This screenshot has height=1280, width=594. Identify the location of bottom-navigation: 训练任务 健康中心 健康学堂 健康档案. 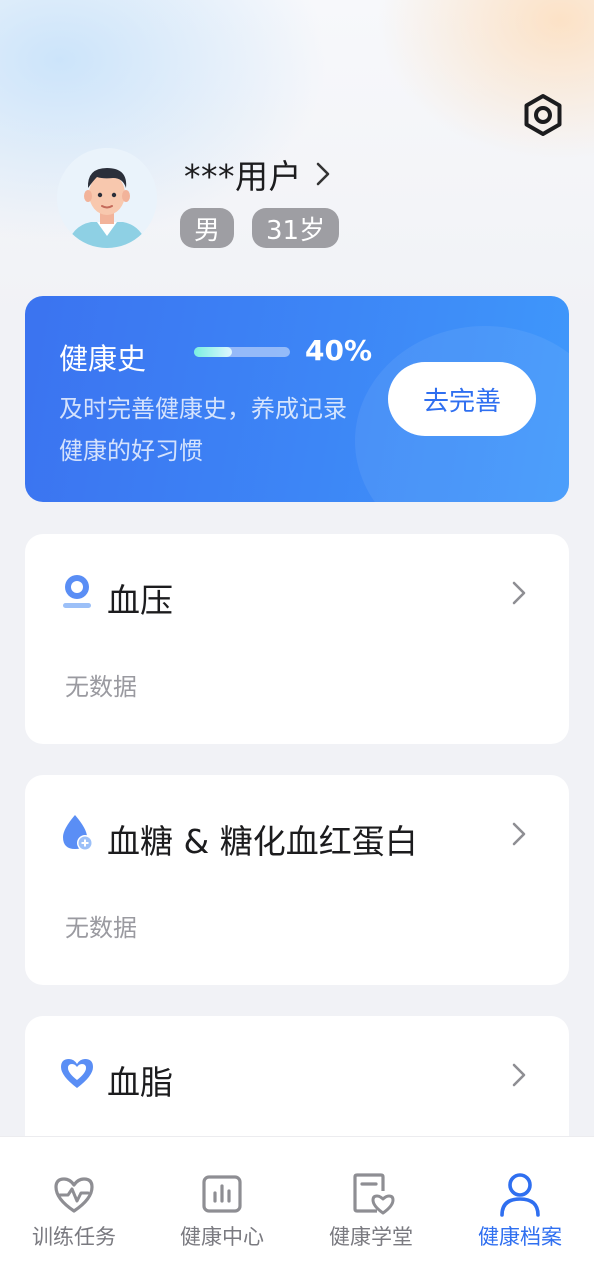
(297, 1208).